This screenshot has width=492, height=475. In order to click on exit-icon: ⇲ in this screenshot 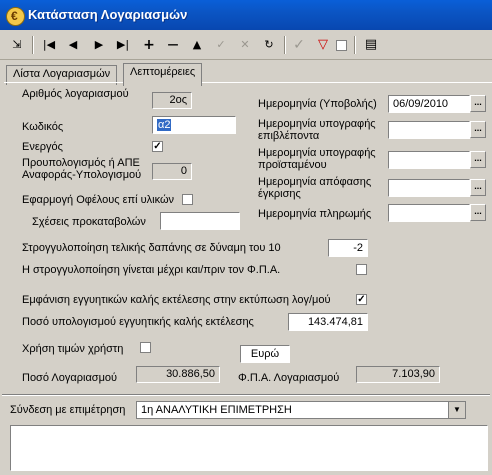, I will do `click(17, 45)`.